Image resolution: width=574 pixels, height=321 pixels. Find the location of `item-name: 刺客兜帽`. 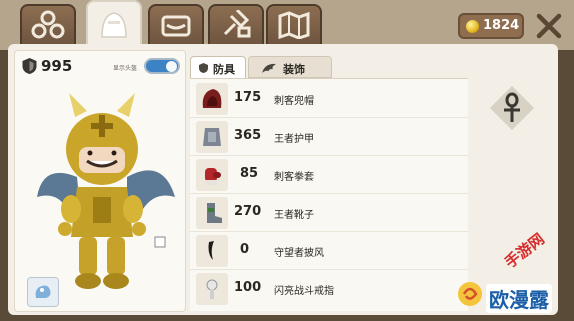

item-name: 刺客兜帽 is located at coordinates (294, 101).